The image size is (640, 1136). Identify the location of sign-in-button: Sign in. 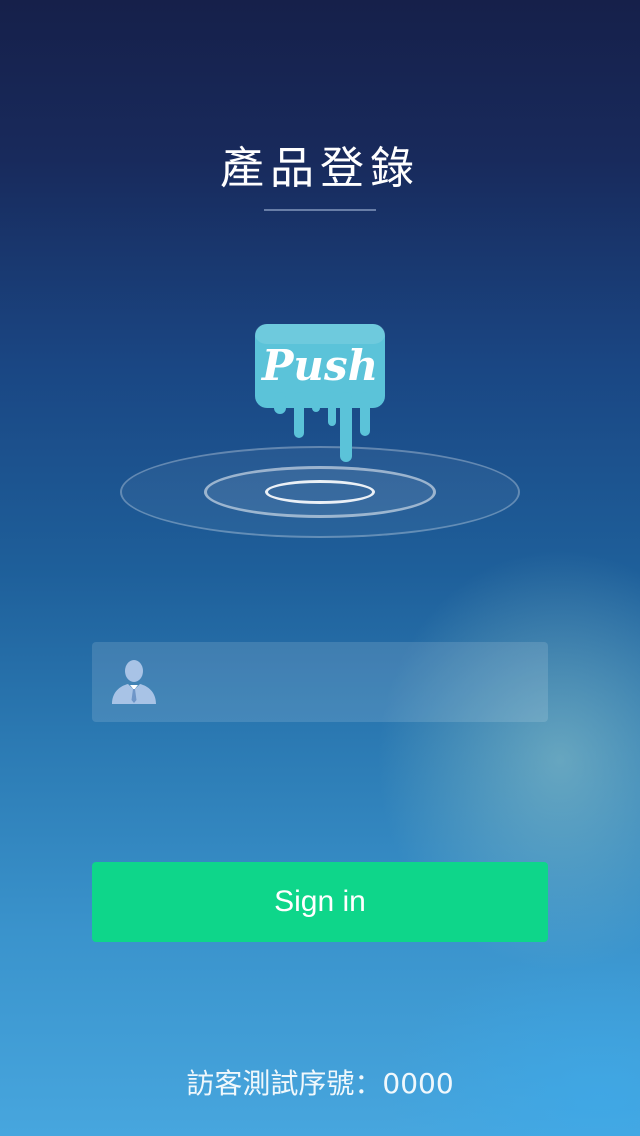
(320, 902).